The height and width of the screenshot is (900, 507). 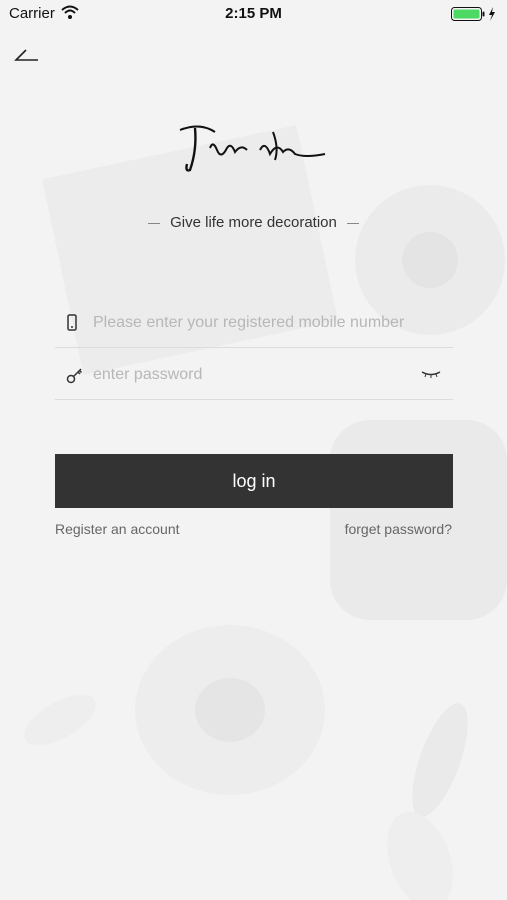 I want to click on battery-icon, so click(x=473, y=14).